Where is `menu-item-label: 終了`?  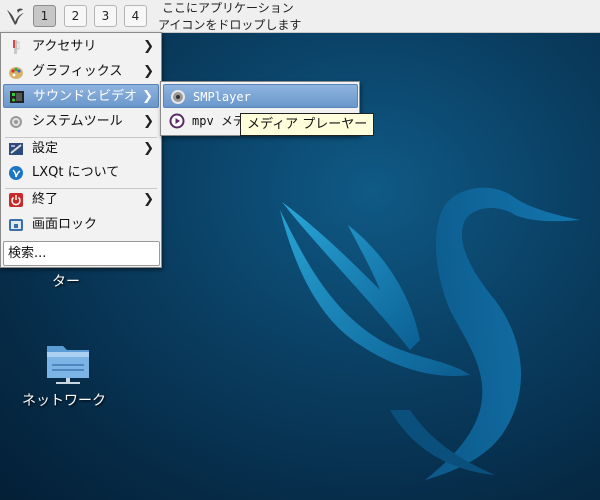
menu-item-label: 終了 is located at coordinates (45, 199).